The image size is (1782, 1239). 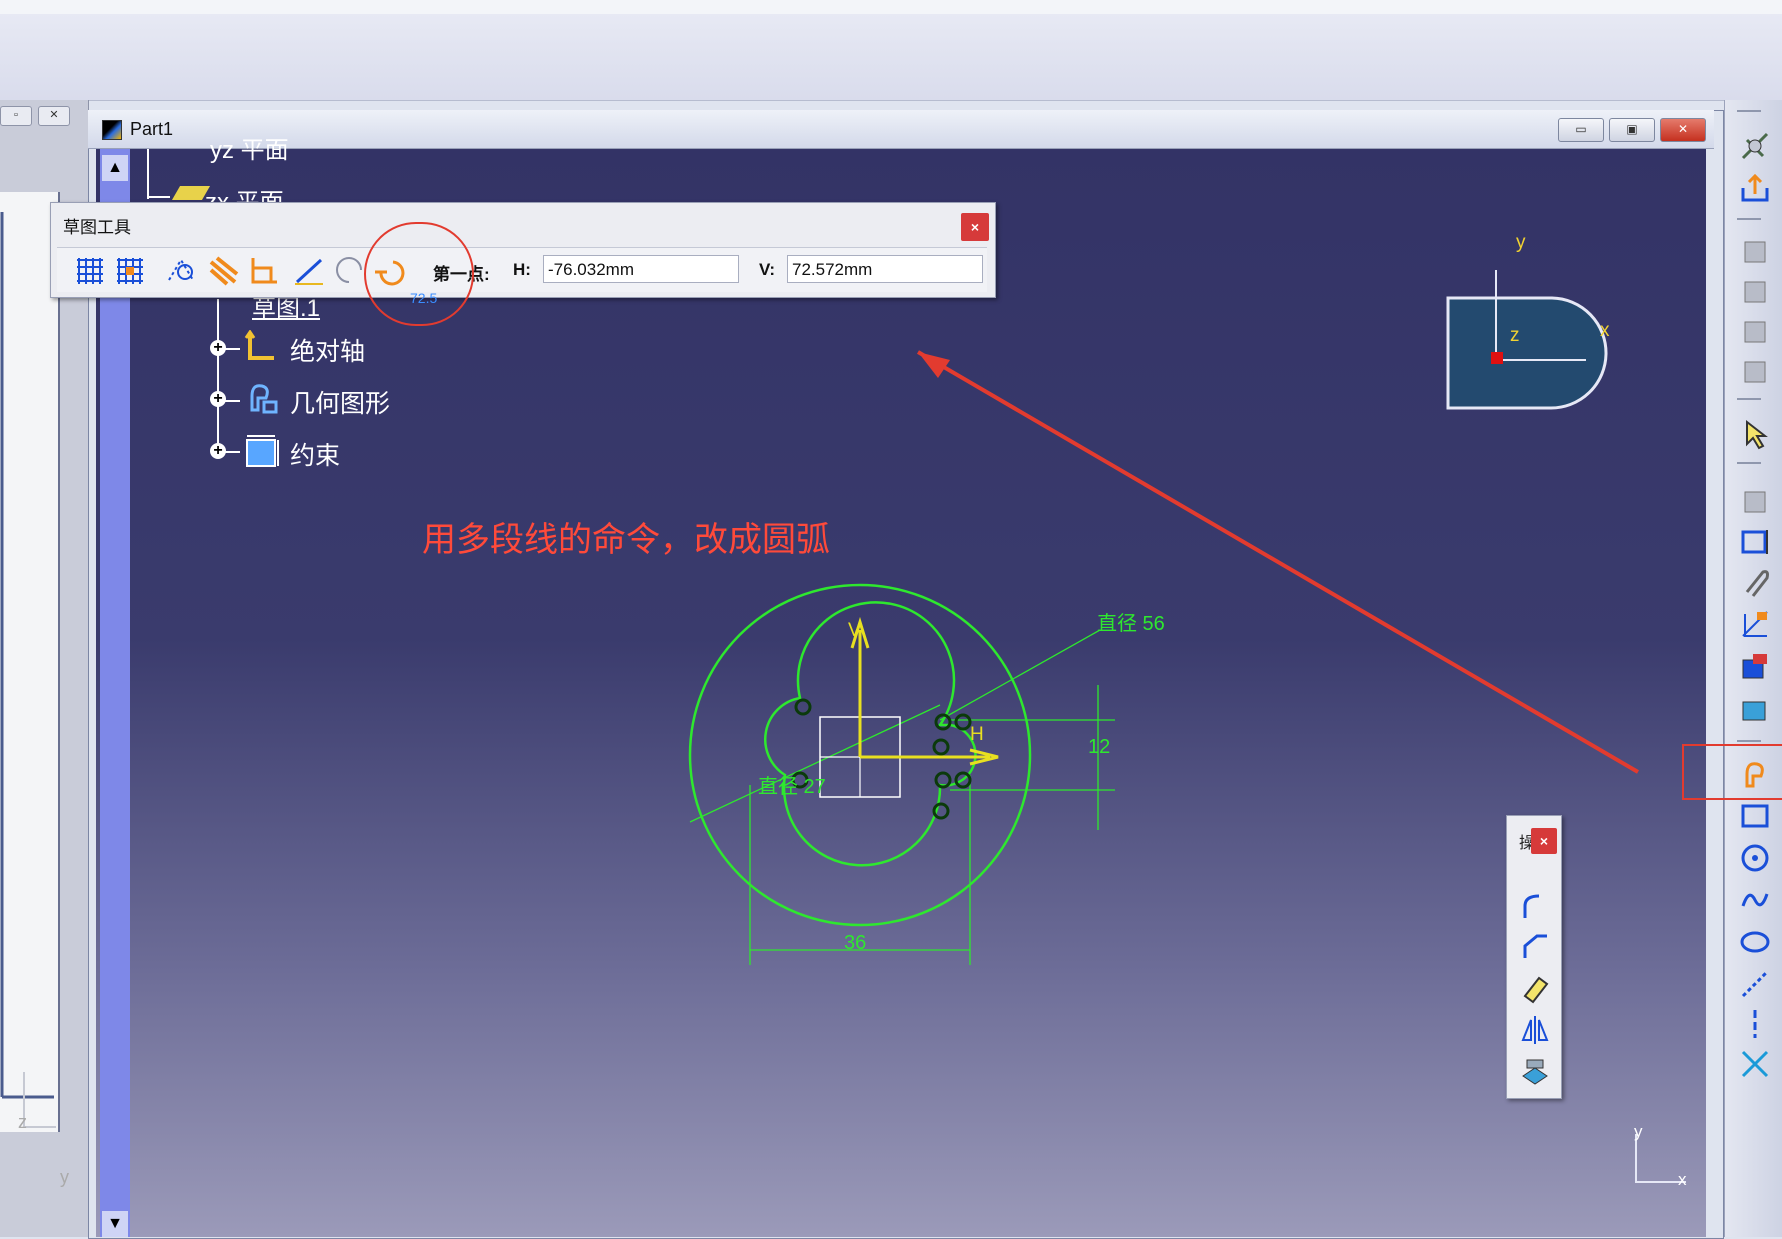 I want to click on scroll-down-icon: ▼, so click(x=115, y=1224).